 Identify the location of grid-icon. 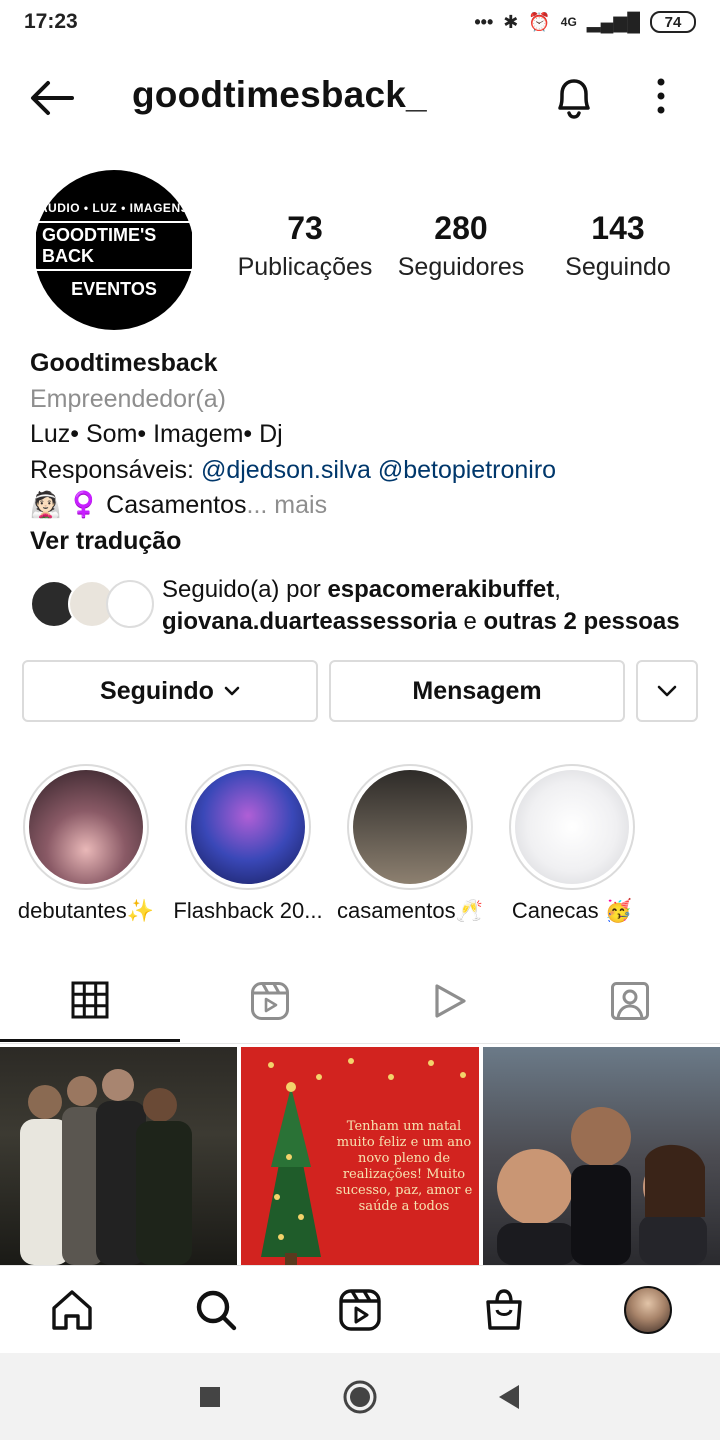
(90, 999).